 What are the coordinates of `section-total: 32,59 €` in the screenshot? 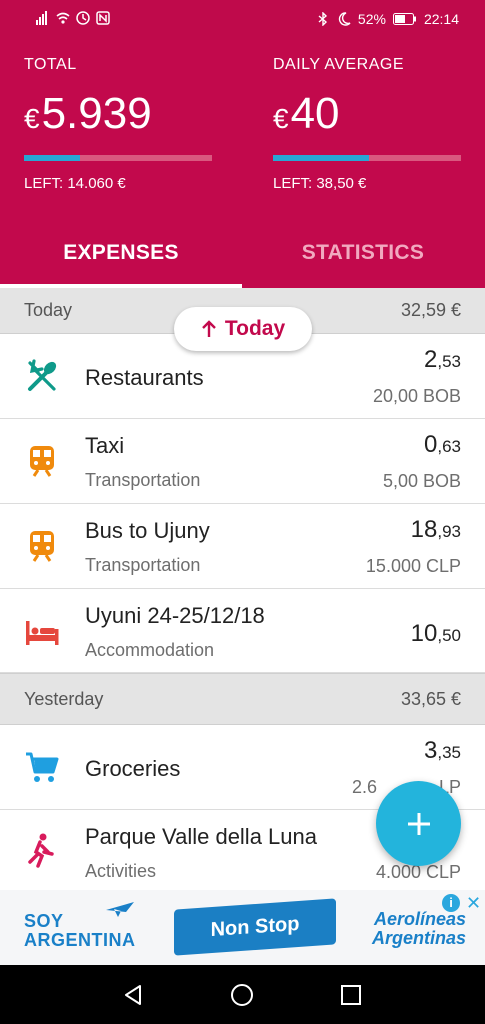 It's located at (430, 310).